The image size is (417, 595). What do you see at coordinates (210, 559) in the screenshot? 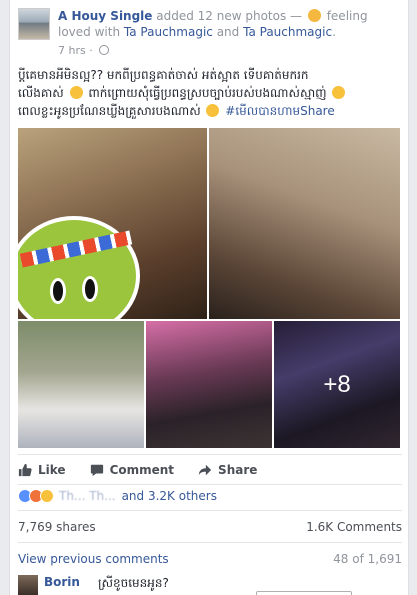
I see `comments-nav: View previous comments 48 of 1,691` at bounding box center [210, 559].